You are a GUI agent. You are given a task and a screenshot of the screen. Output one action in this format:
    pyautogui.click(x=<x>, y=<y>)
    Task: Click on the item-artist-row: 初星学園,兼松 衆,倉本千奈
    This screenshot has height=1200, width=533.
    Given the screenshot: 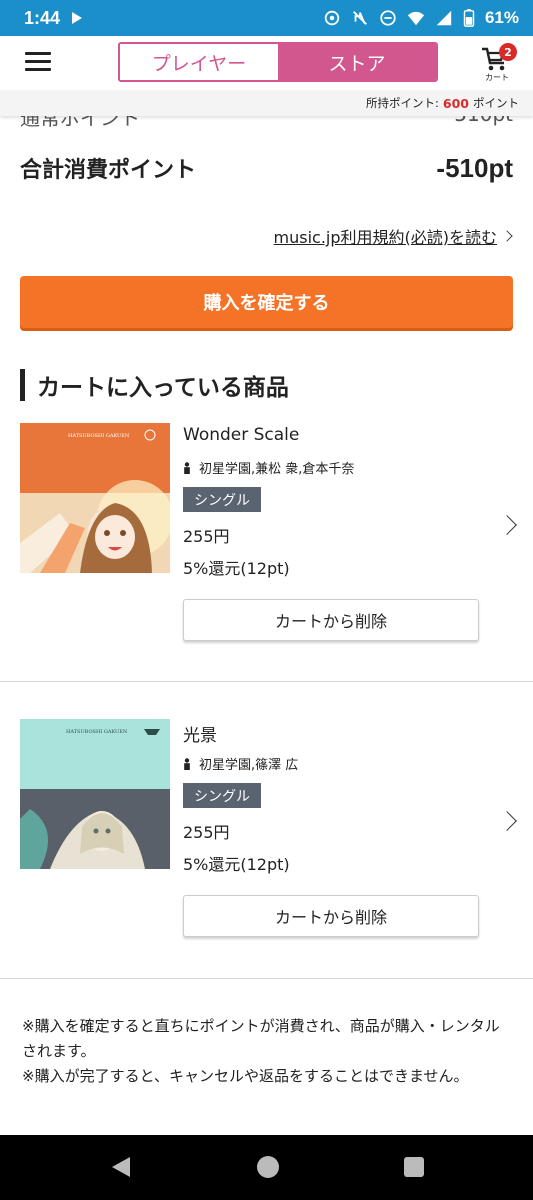 What is the action you would take?
    pyautogui.click(x=268, y=467)
    